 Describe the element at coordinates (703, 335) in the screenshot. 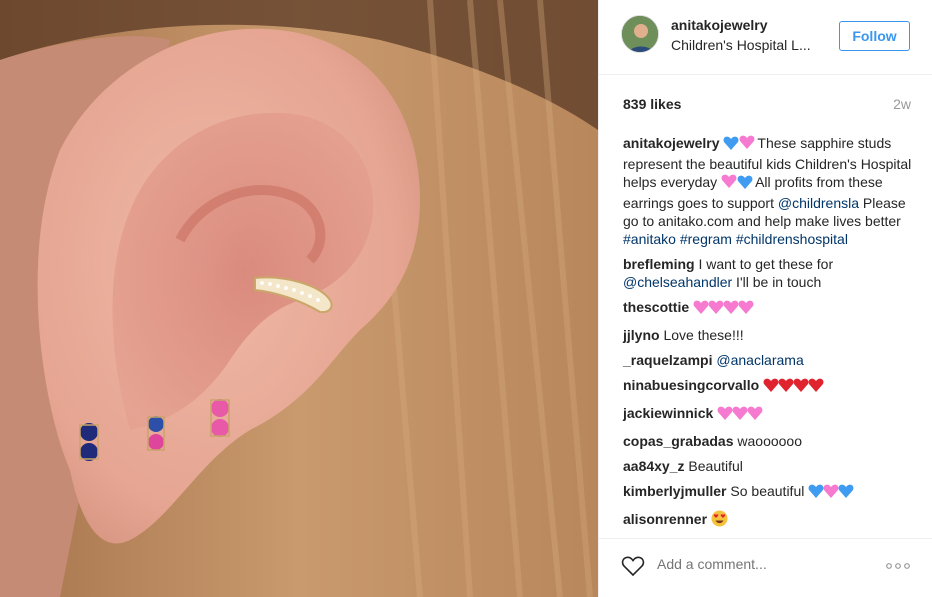

I see `comment-text: Love these!!!` at that location.